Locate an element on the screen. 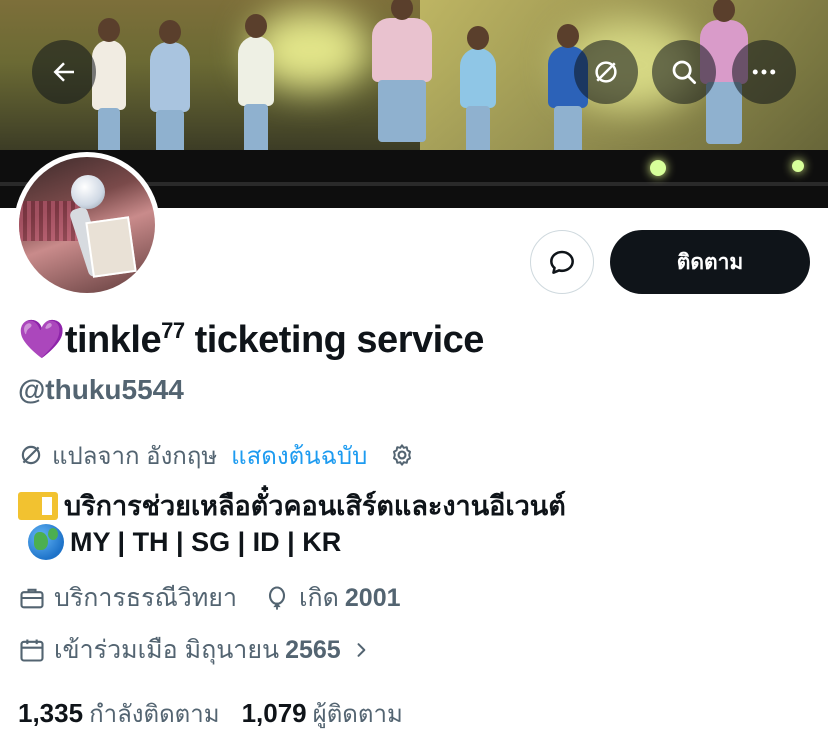 The image size is (828, 733). profile-meta: บริการธรณีวิทยา เกิด 2001 is located at coordinates (222, 598).